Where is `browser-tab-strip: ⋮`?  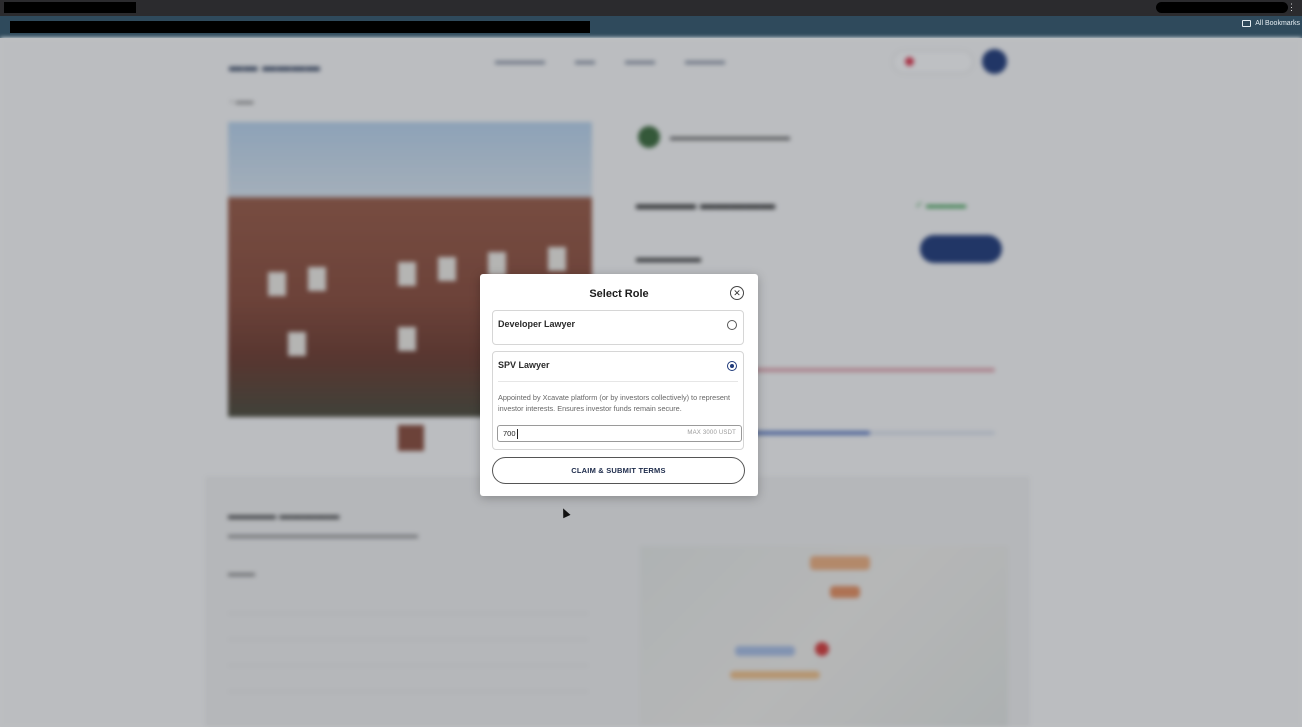 browser-tab-strip: ⋮ is located at coordinates (651, 8).